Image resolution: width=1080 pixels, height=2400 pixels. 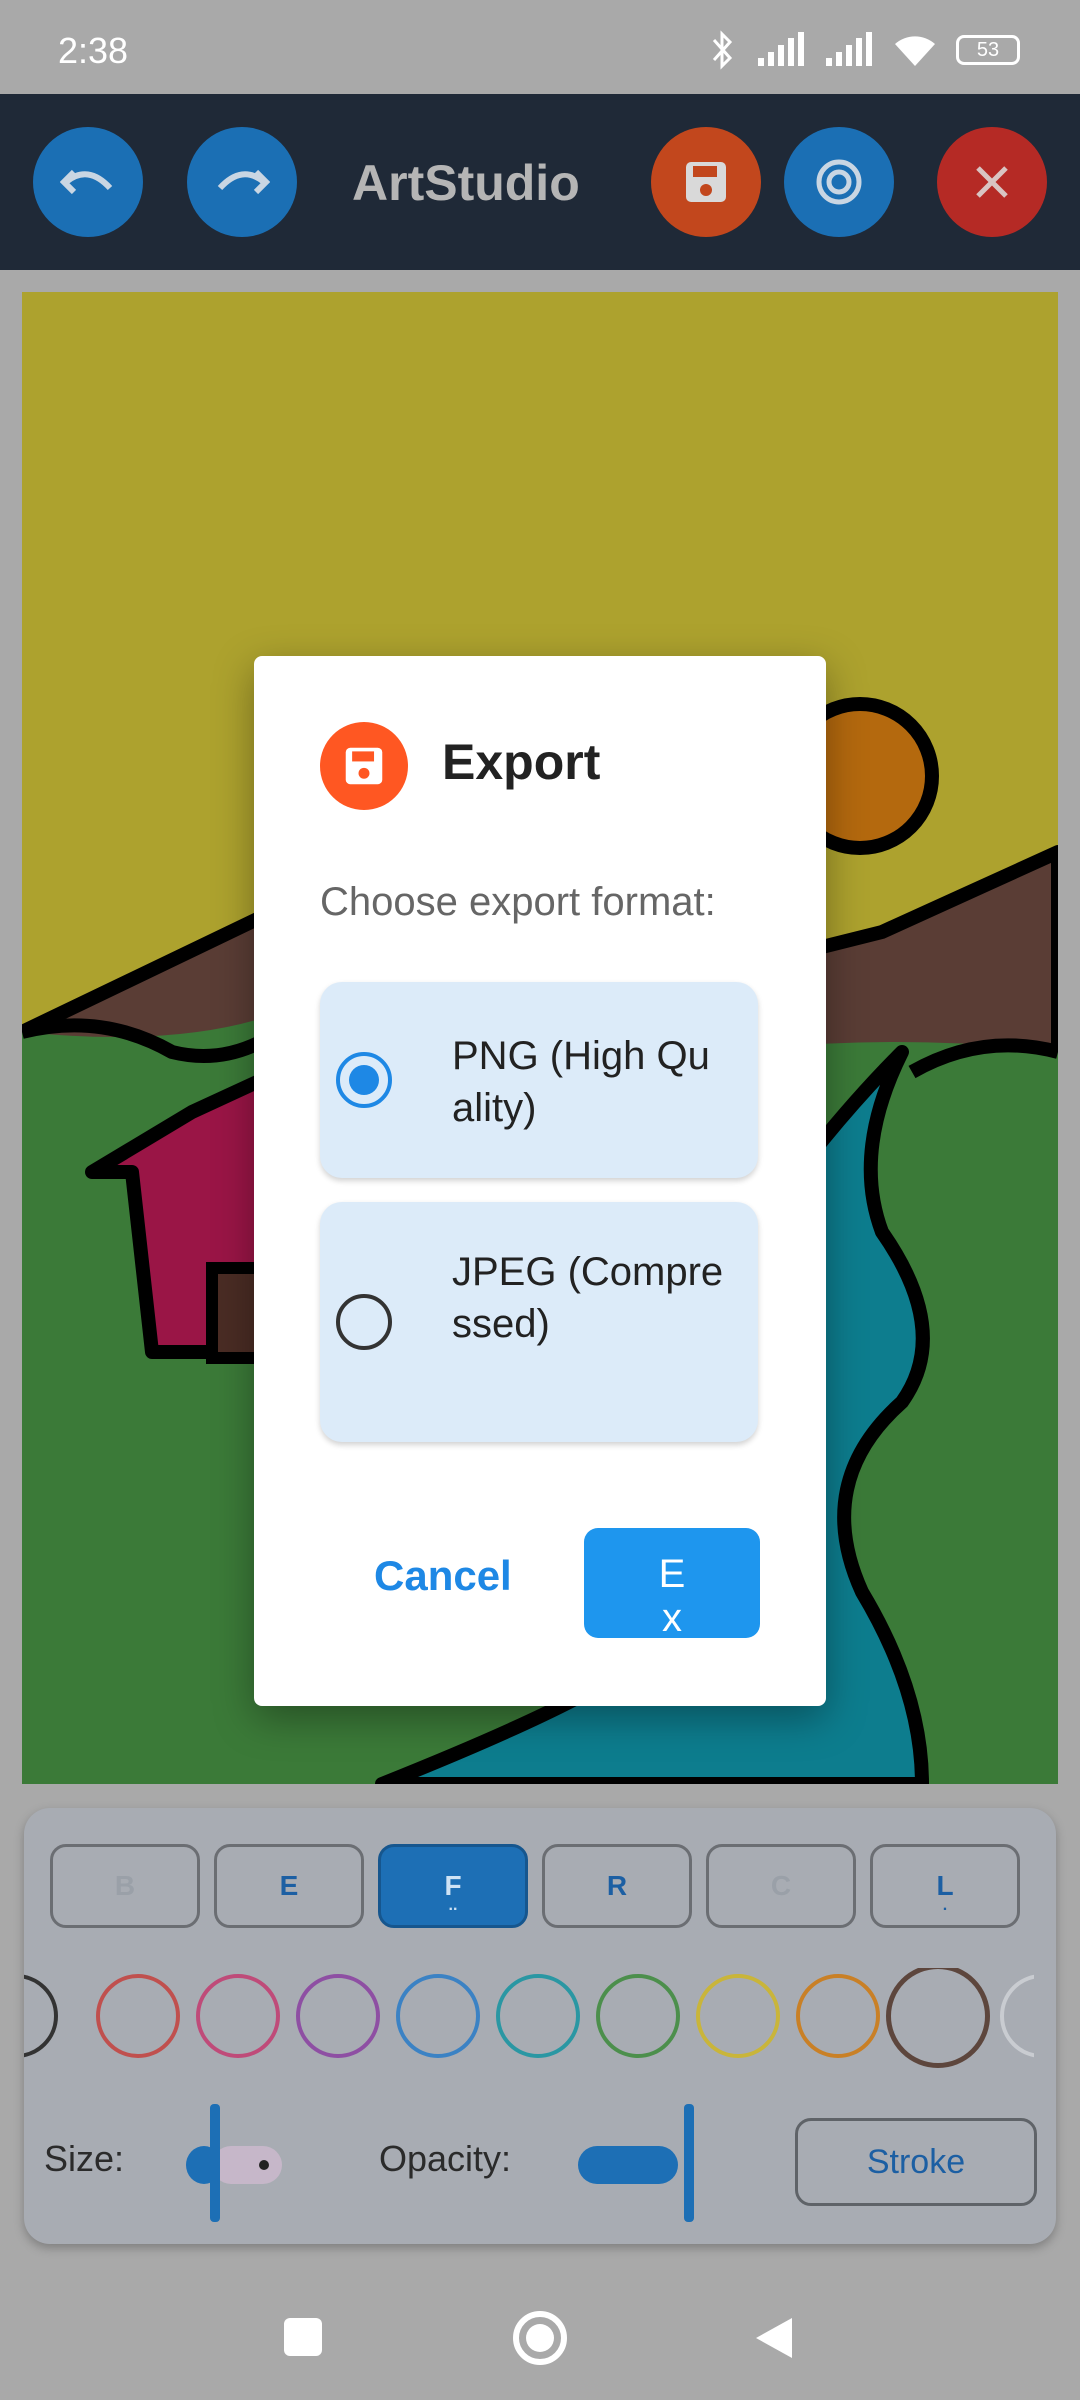 I want to click on brush-button-r: R, so click(x=617, y=1886).